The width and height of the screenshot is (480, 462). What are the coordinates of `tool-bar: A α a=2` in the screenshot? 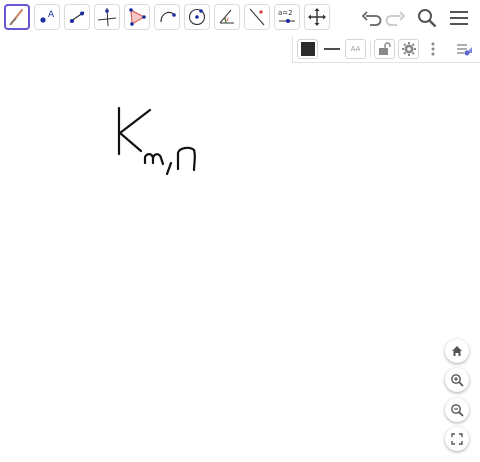 It's located at (240, 18).